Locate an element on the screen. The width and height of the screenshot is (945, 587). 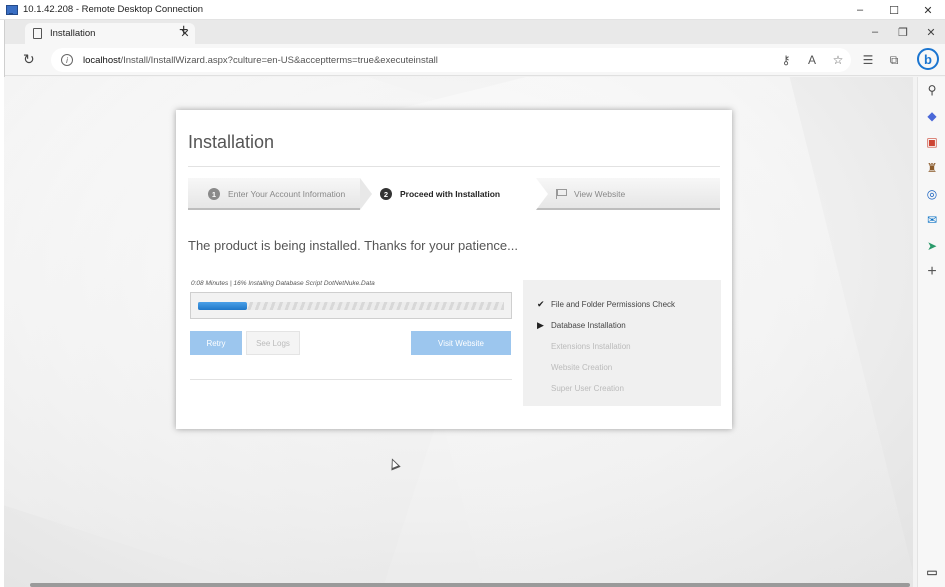
progress-container is located at coordinates (351, 305).